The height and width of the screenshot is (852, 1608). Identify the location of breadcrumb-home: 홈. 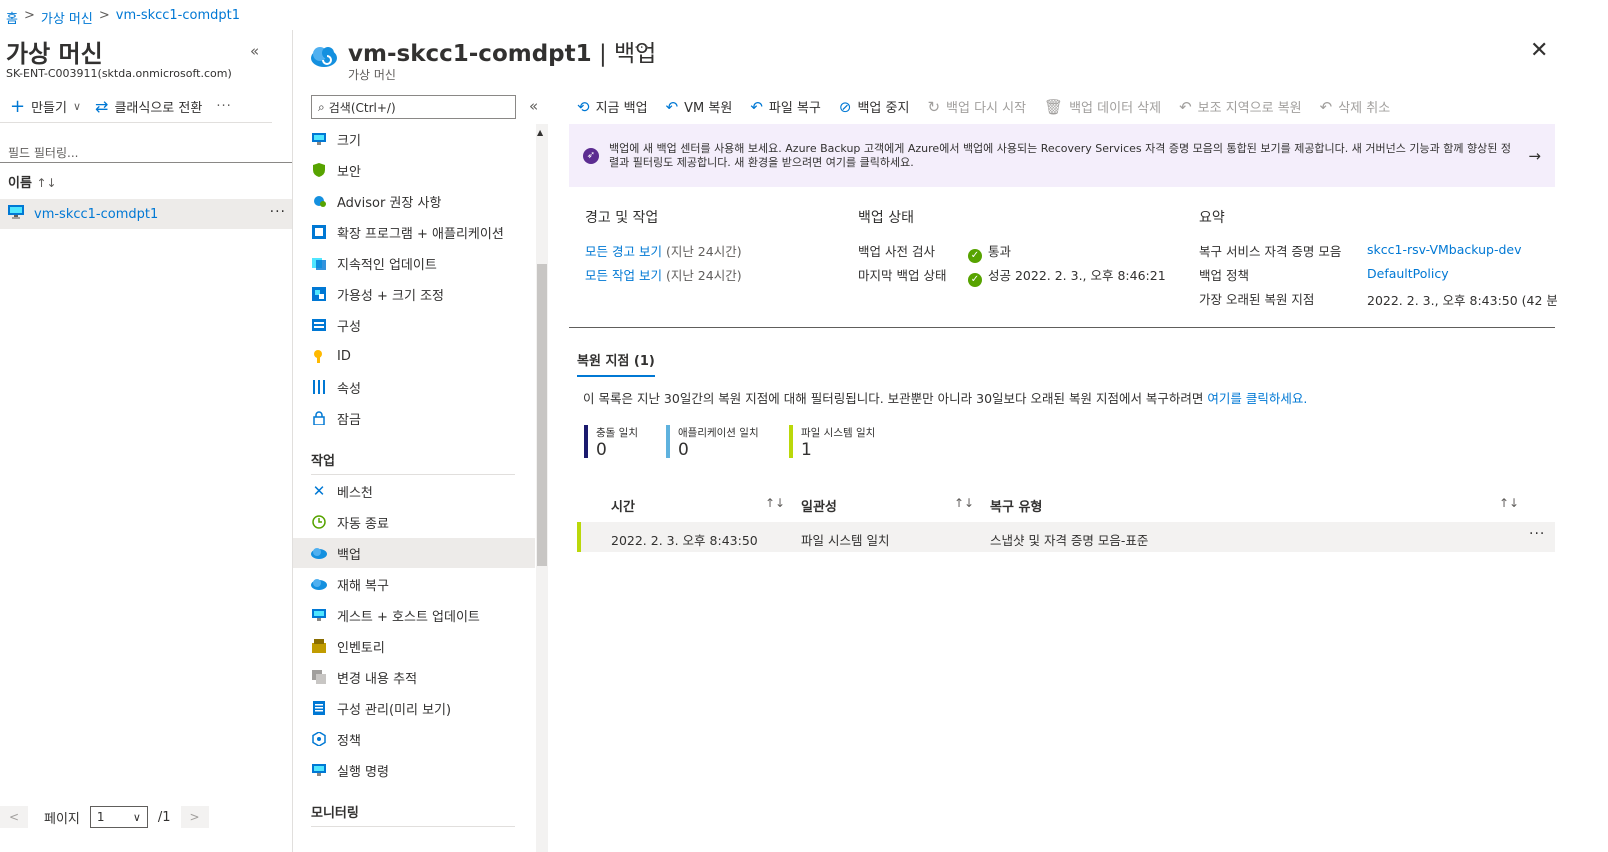
(12, 17).